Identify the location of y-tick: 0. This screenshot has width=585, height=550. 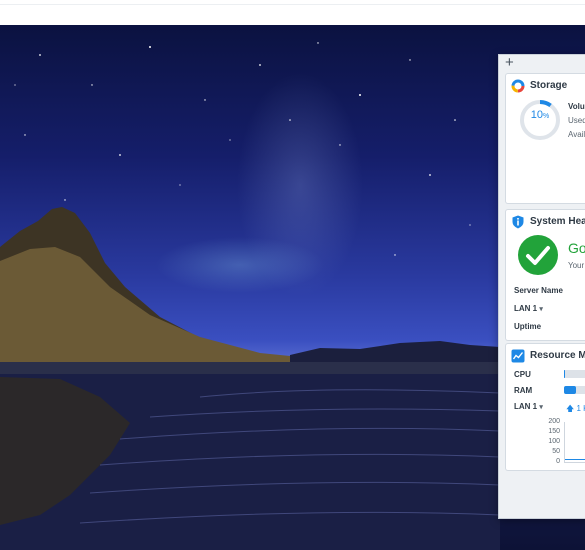
(558, 461).